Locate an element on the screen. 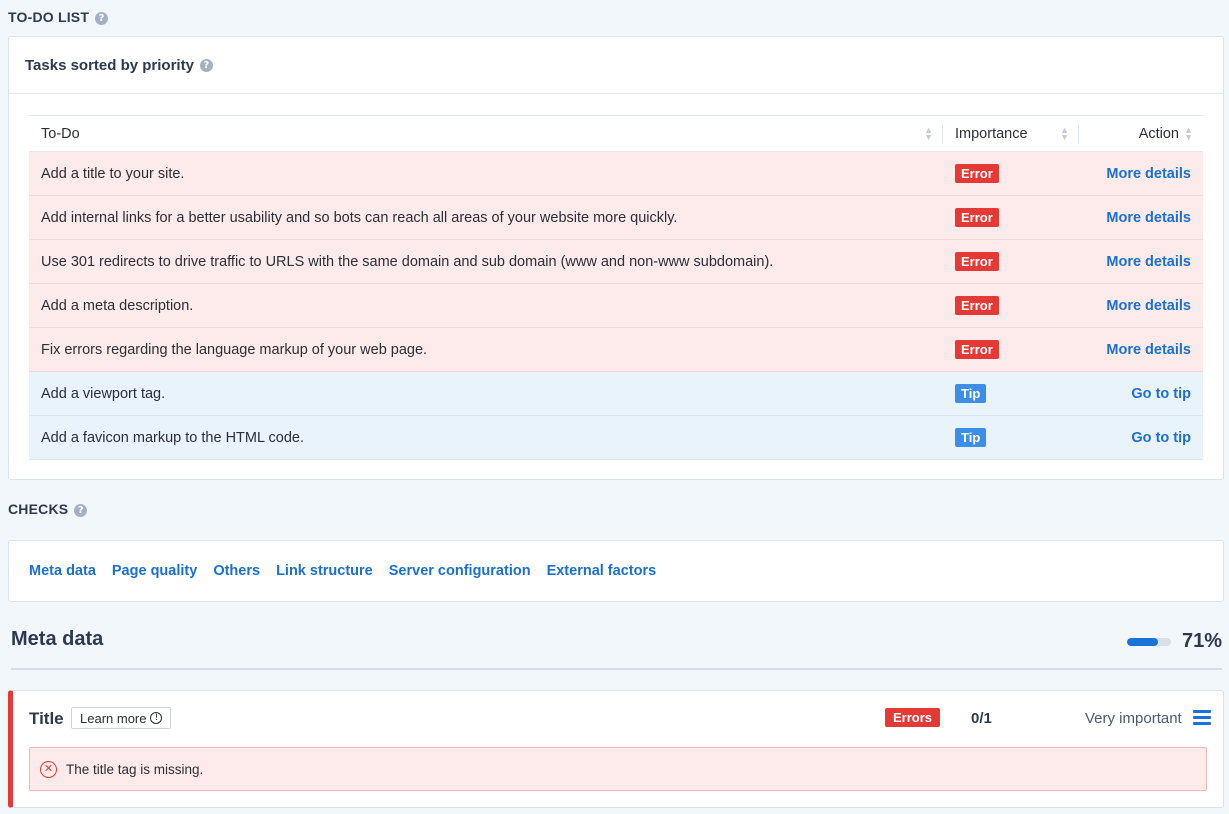  learn-more-label: Learn more is located at coordinates (113, 718).